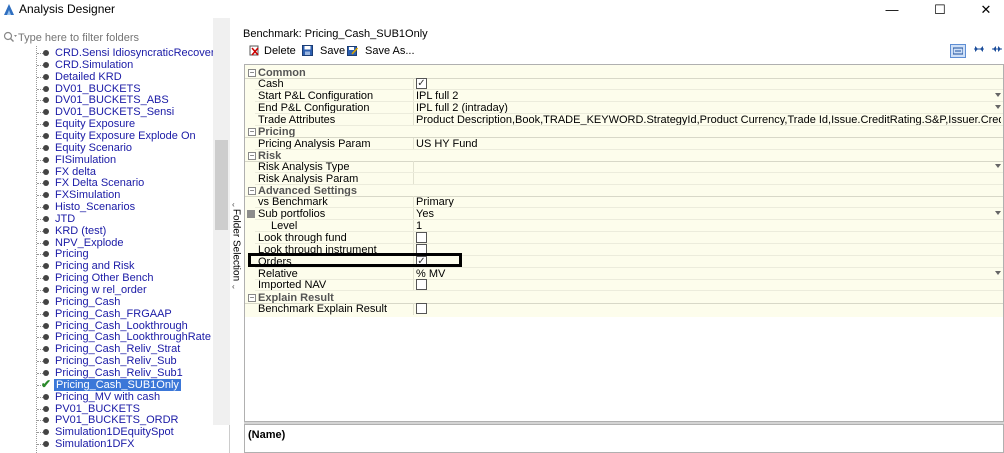 The image size is (1004, 453). I want to click on tree-item: Pricing_Cash_Reliv_Strat, so click(106, 349).